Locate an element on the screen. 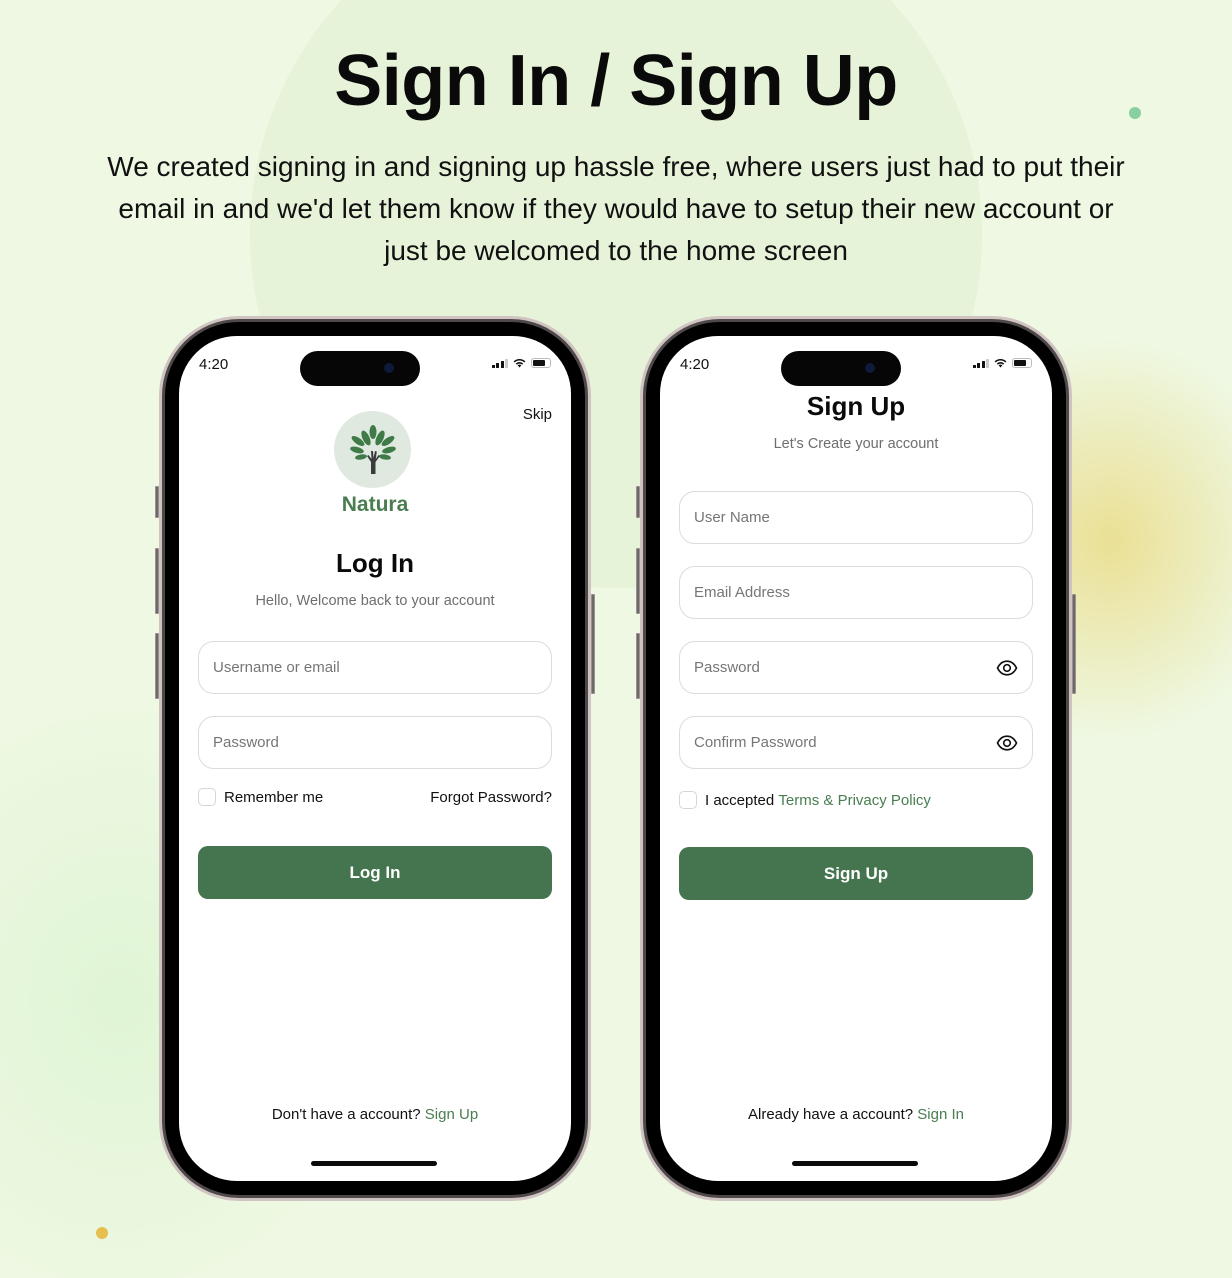  remember-me-checkbox is located at coordinates (207, 797).